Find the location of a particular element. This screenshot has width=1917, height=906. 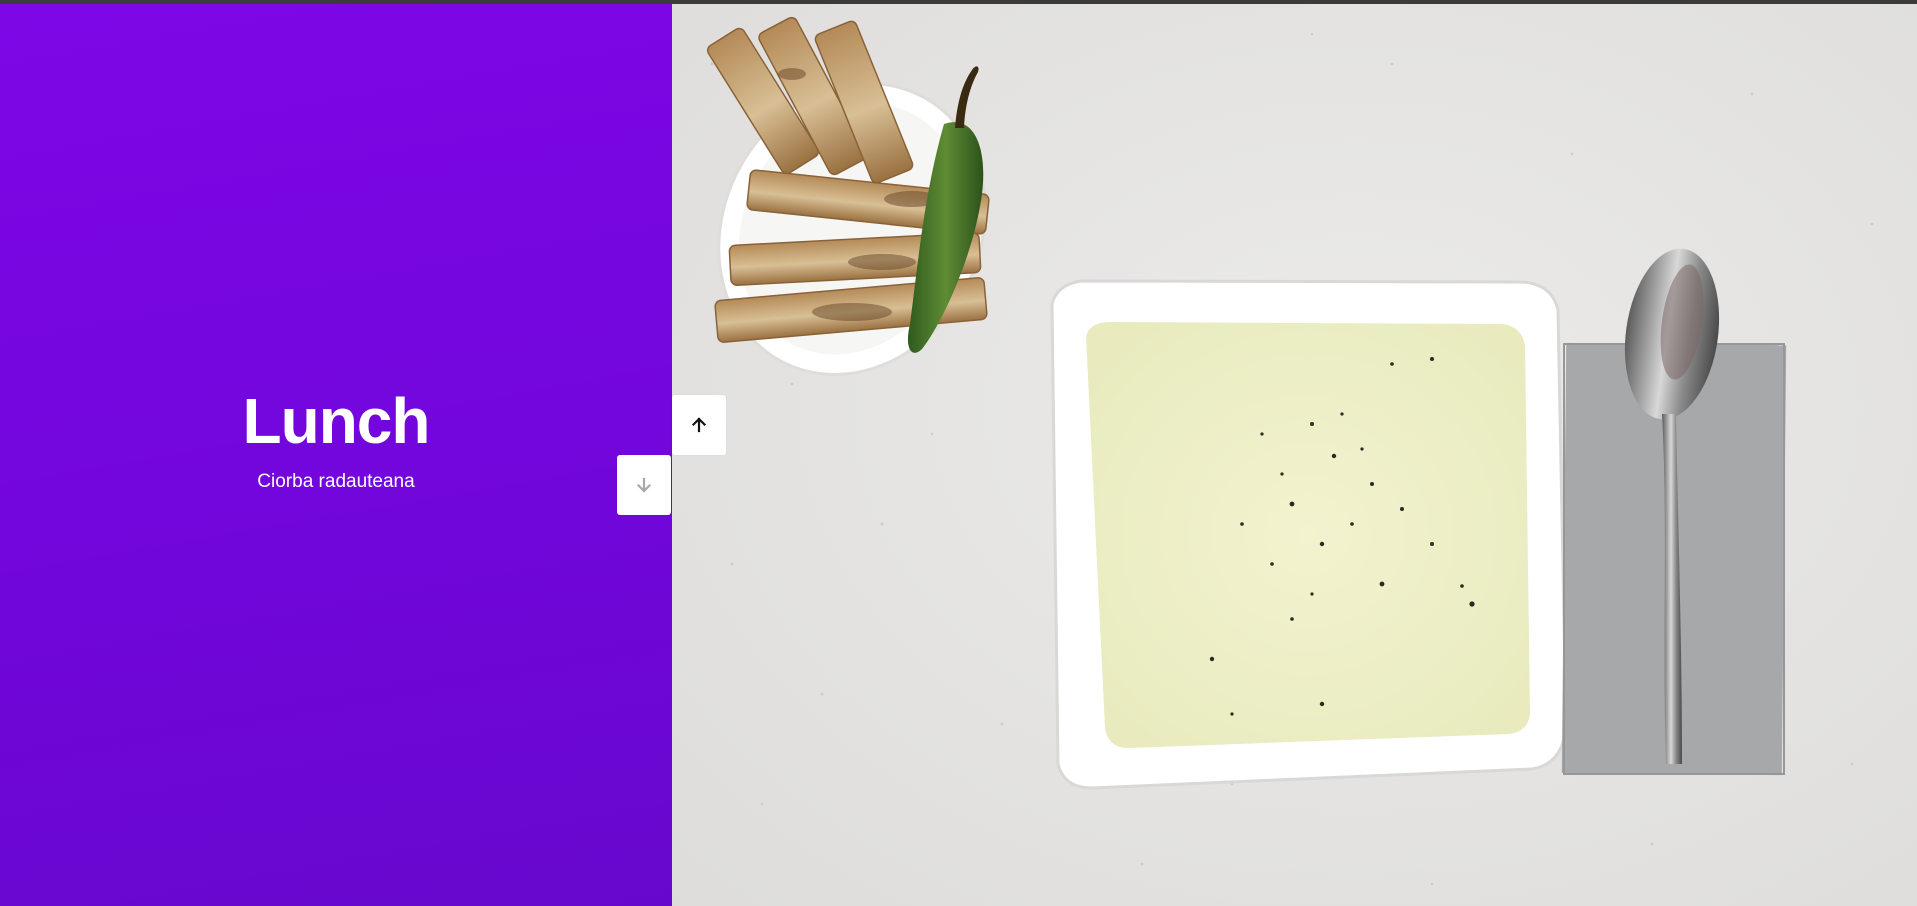

slide-down-button is located at coordinates (644, 485).